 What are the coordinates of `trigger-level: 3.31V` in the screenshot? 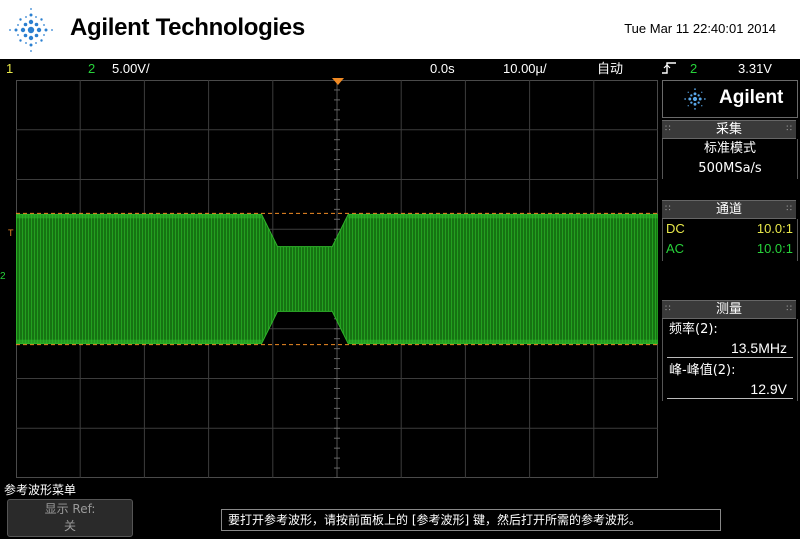 It's located at (755, 68).